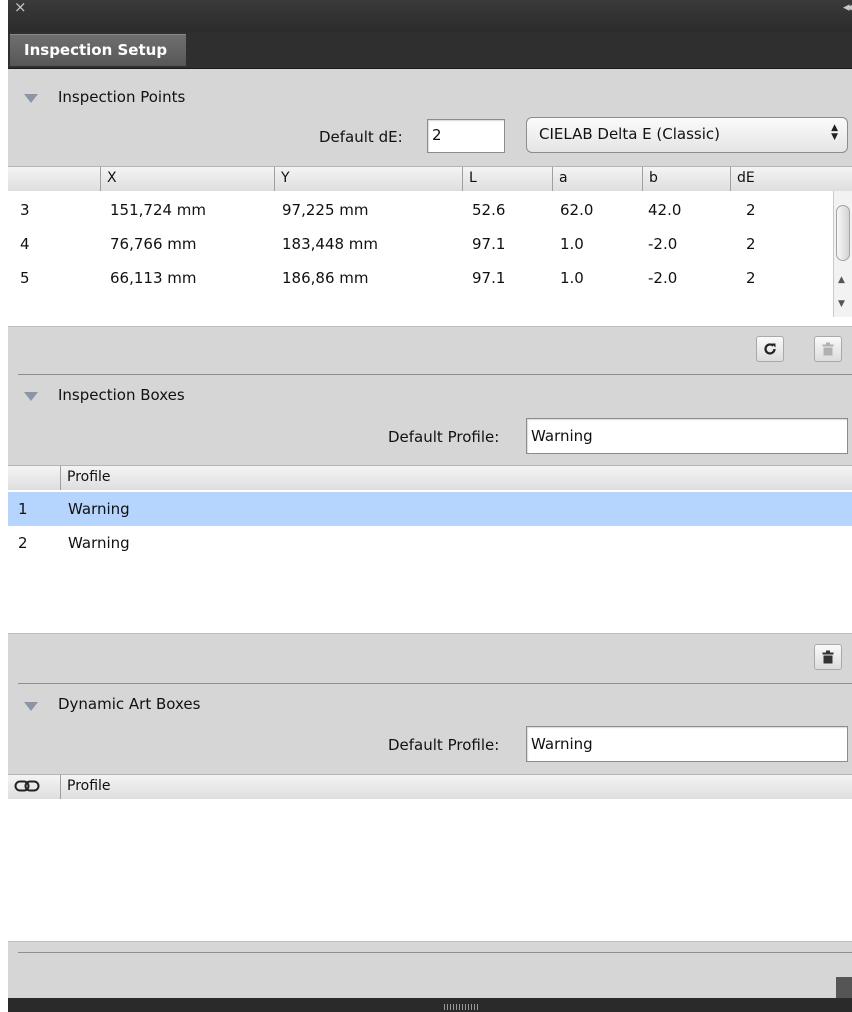  Describe the element at coordinates (844, 987) in the screenshot. I see `resize-handle` at that location.